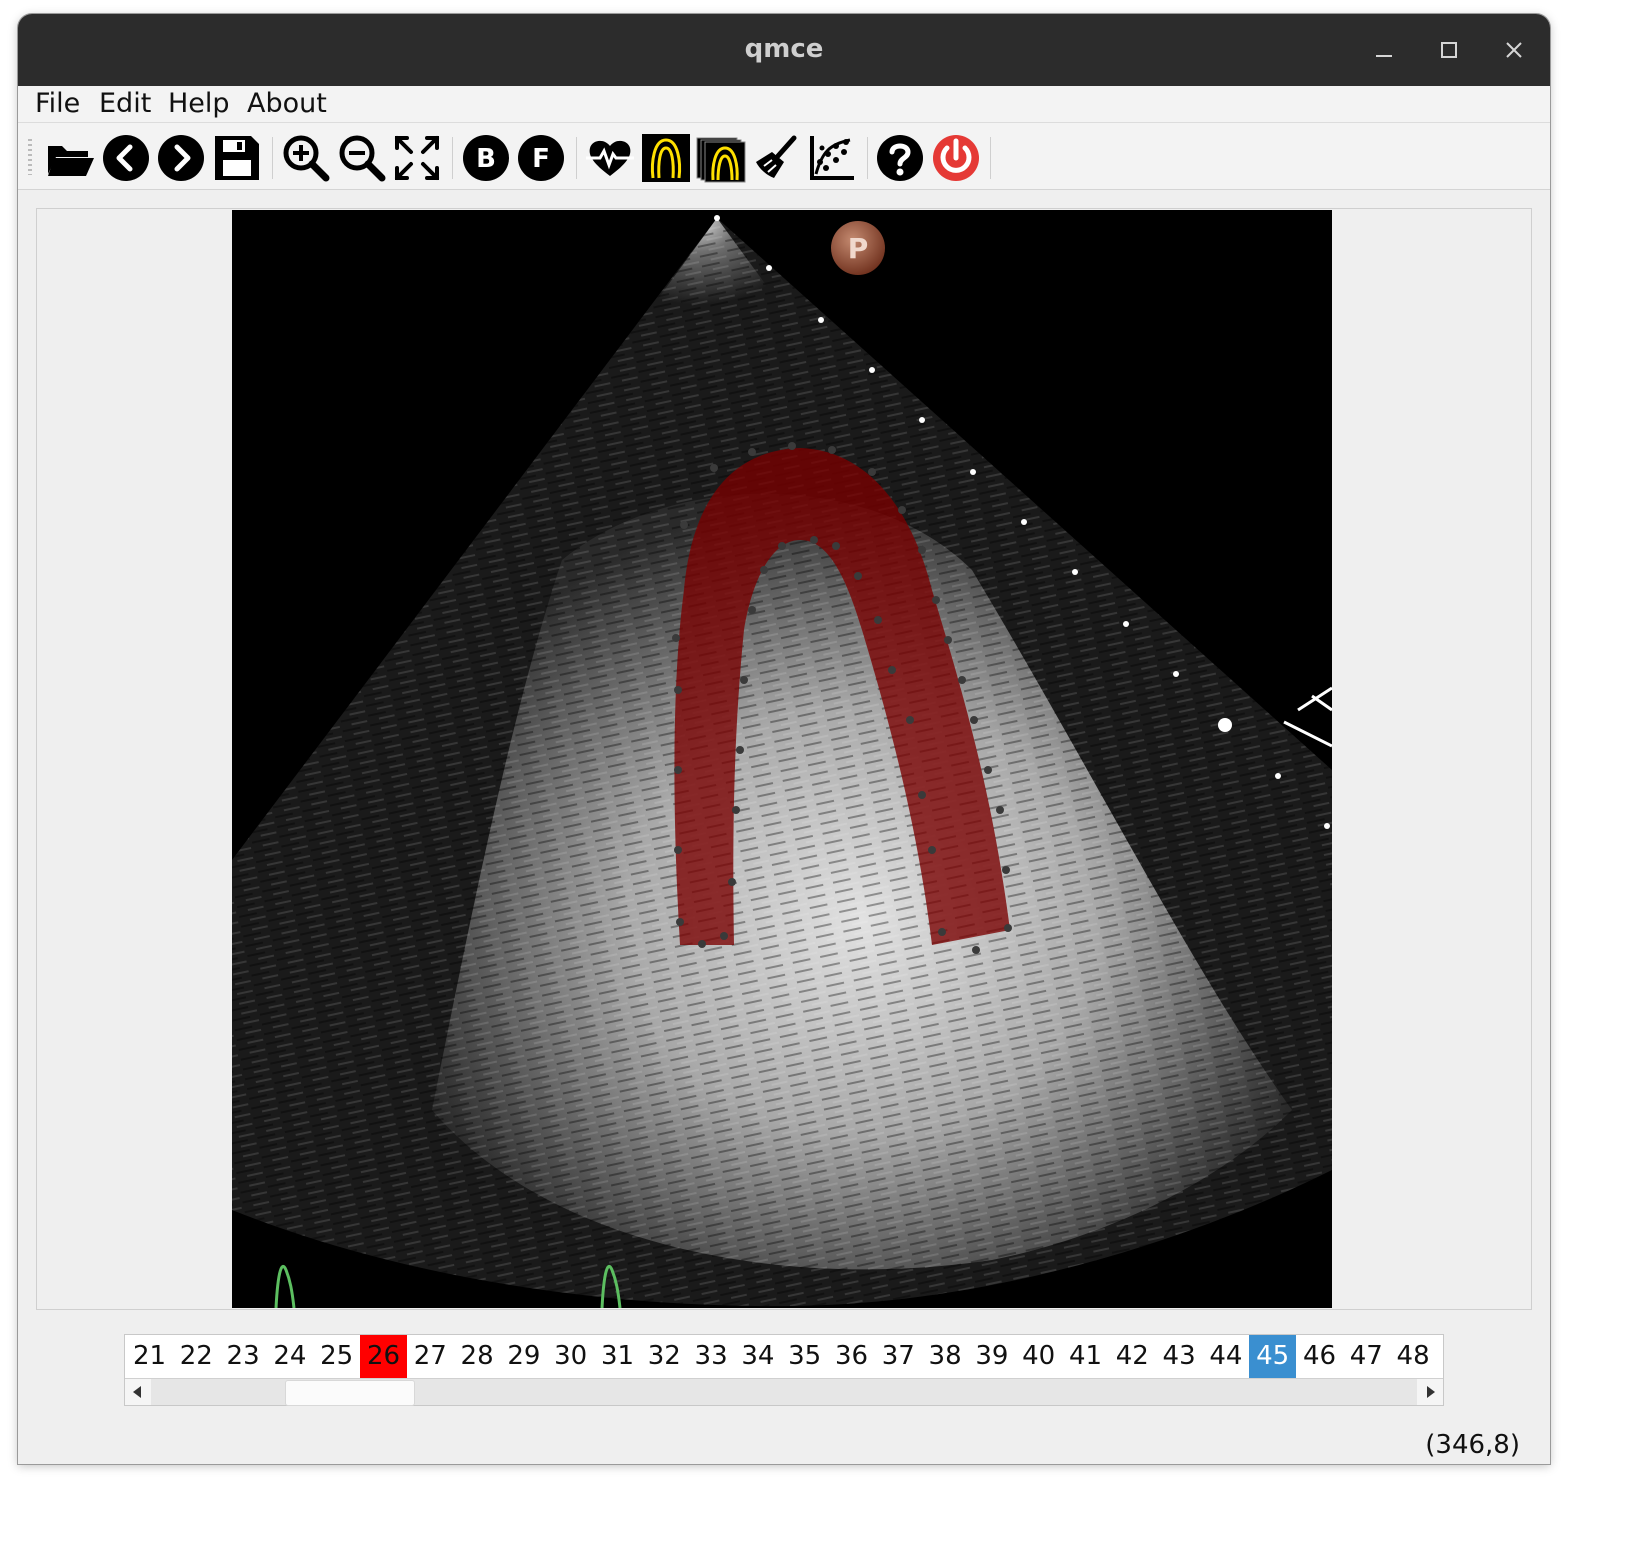 The image size is (1640, 1550). I want to click on menu-file: File, so click(57, 103).